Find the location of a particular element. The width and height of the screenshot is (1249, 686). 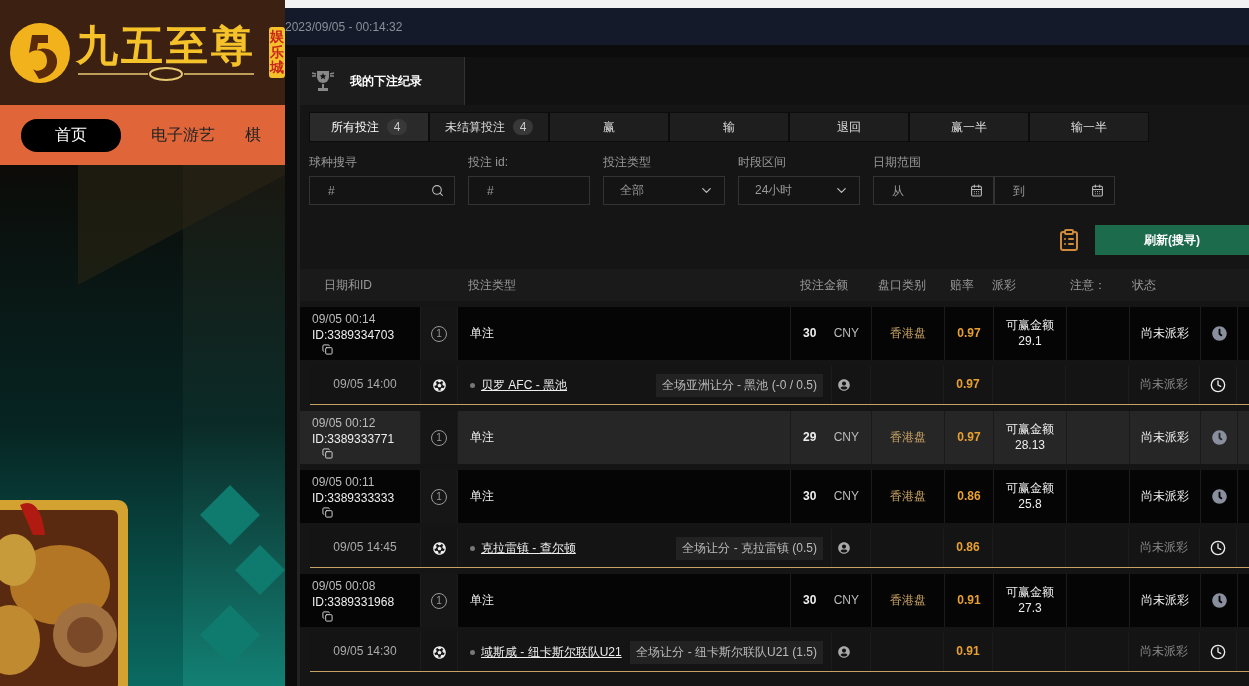

match-time: 09/05 14:45 is located at coordinates (365, 548).